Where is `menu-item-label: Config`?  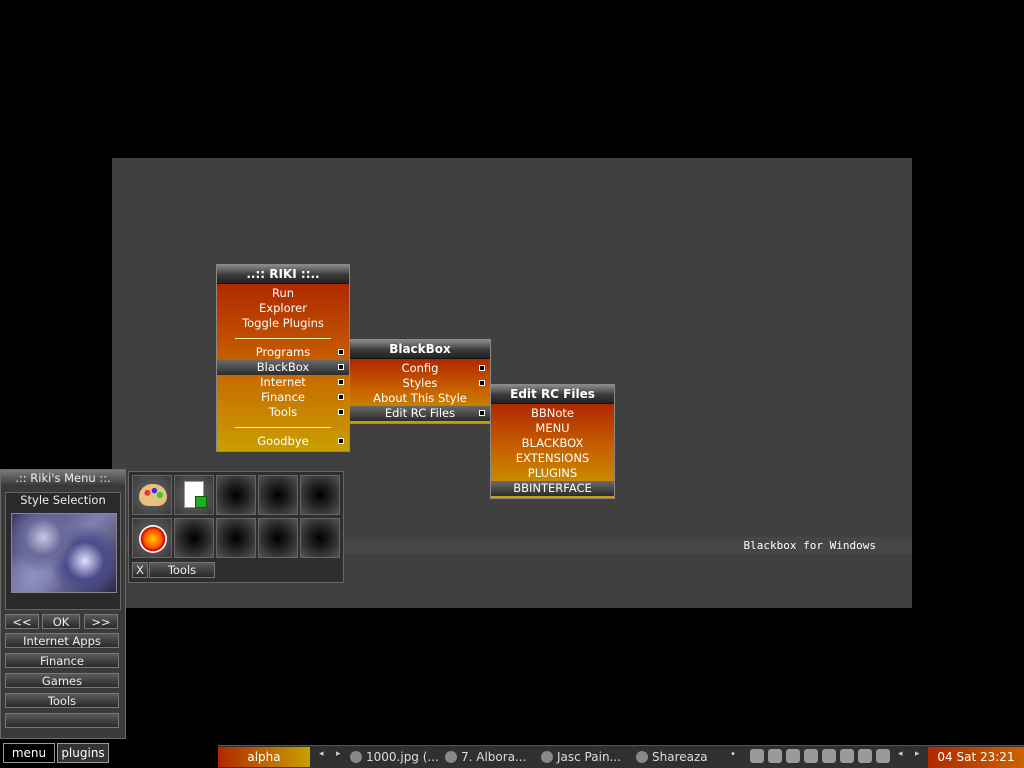 menu-item-label: Config is located at coordinates (420, 368).